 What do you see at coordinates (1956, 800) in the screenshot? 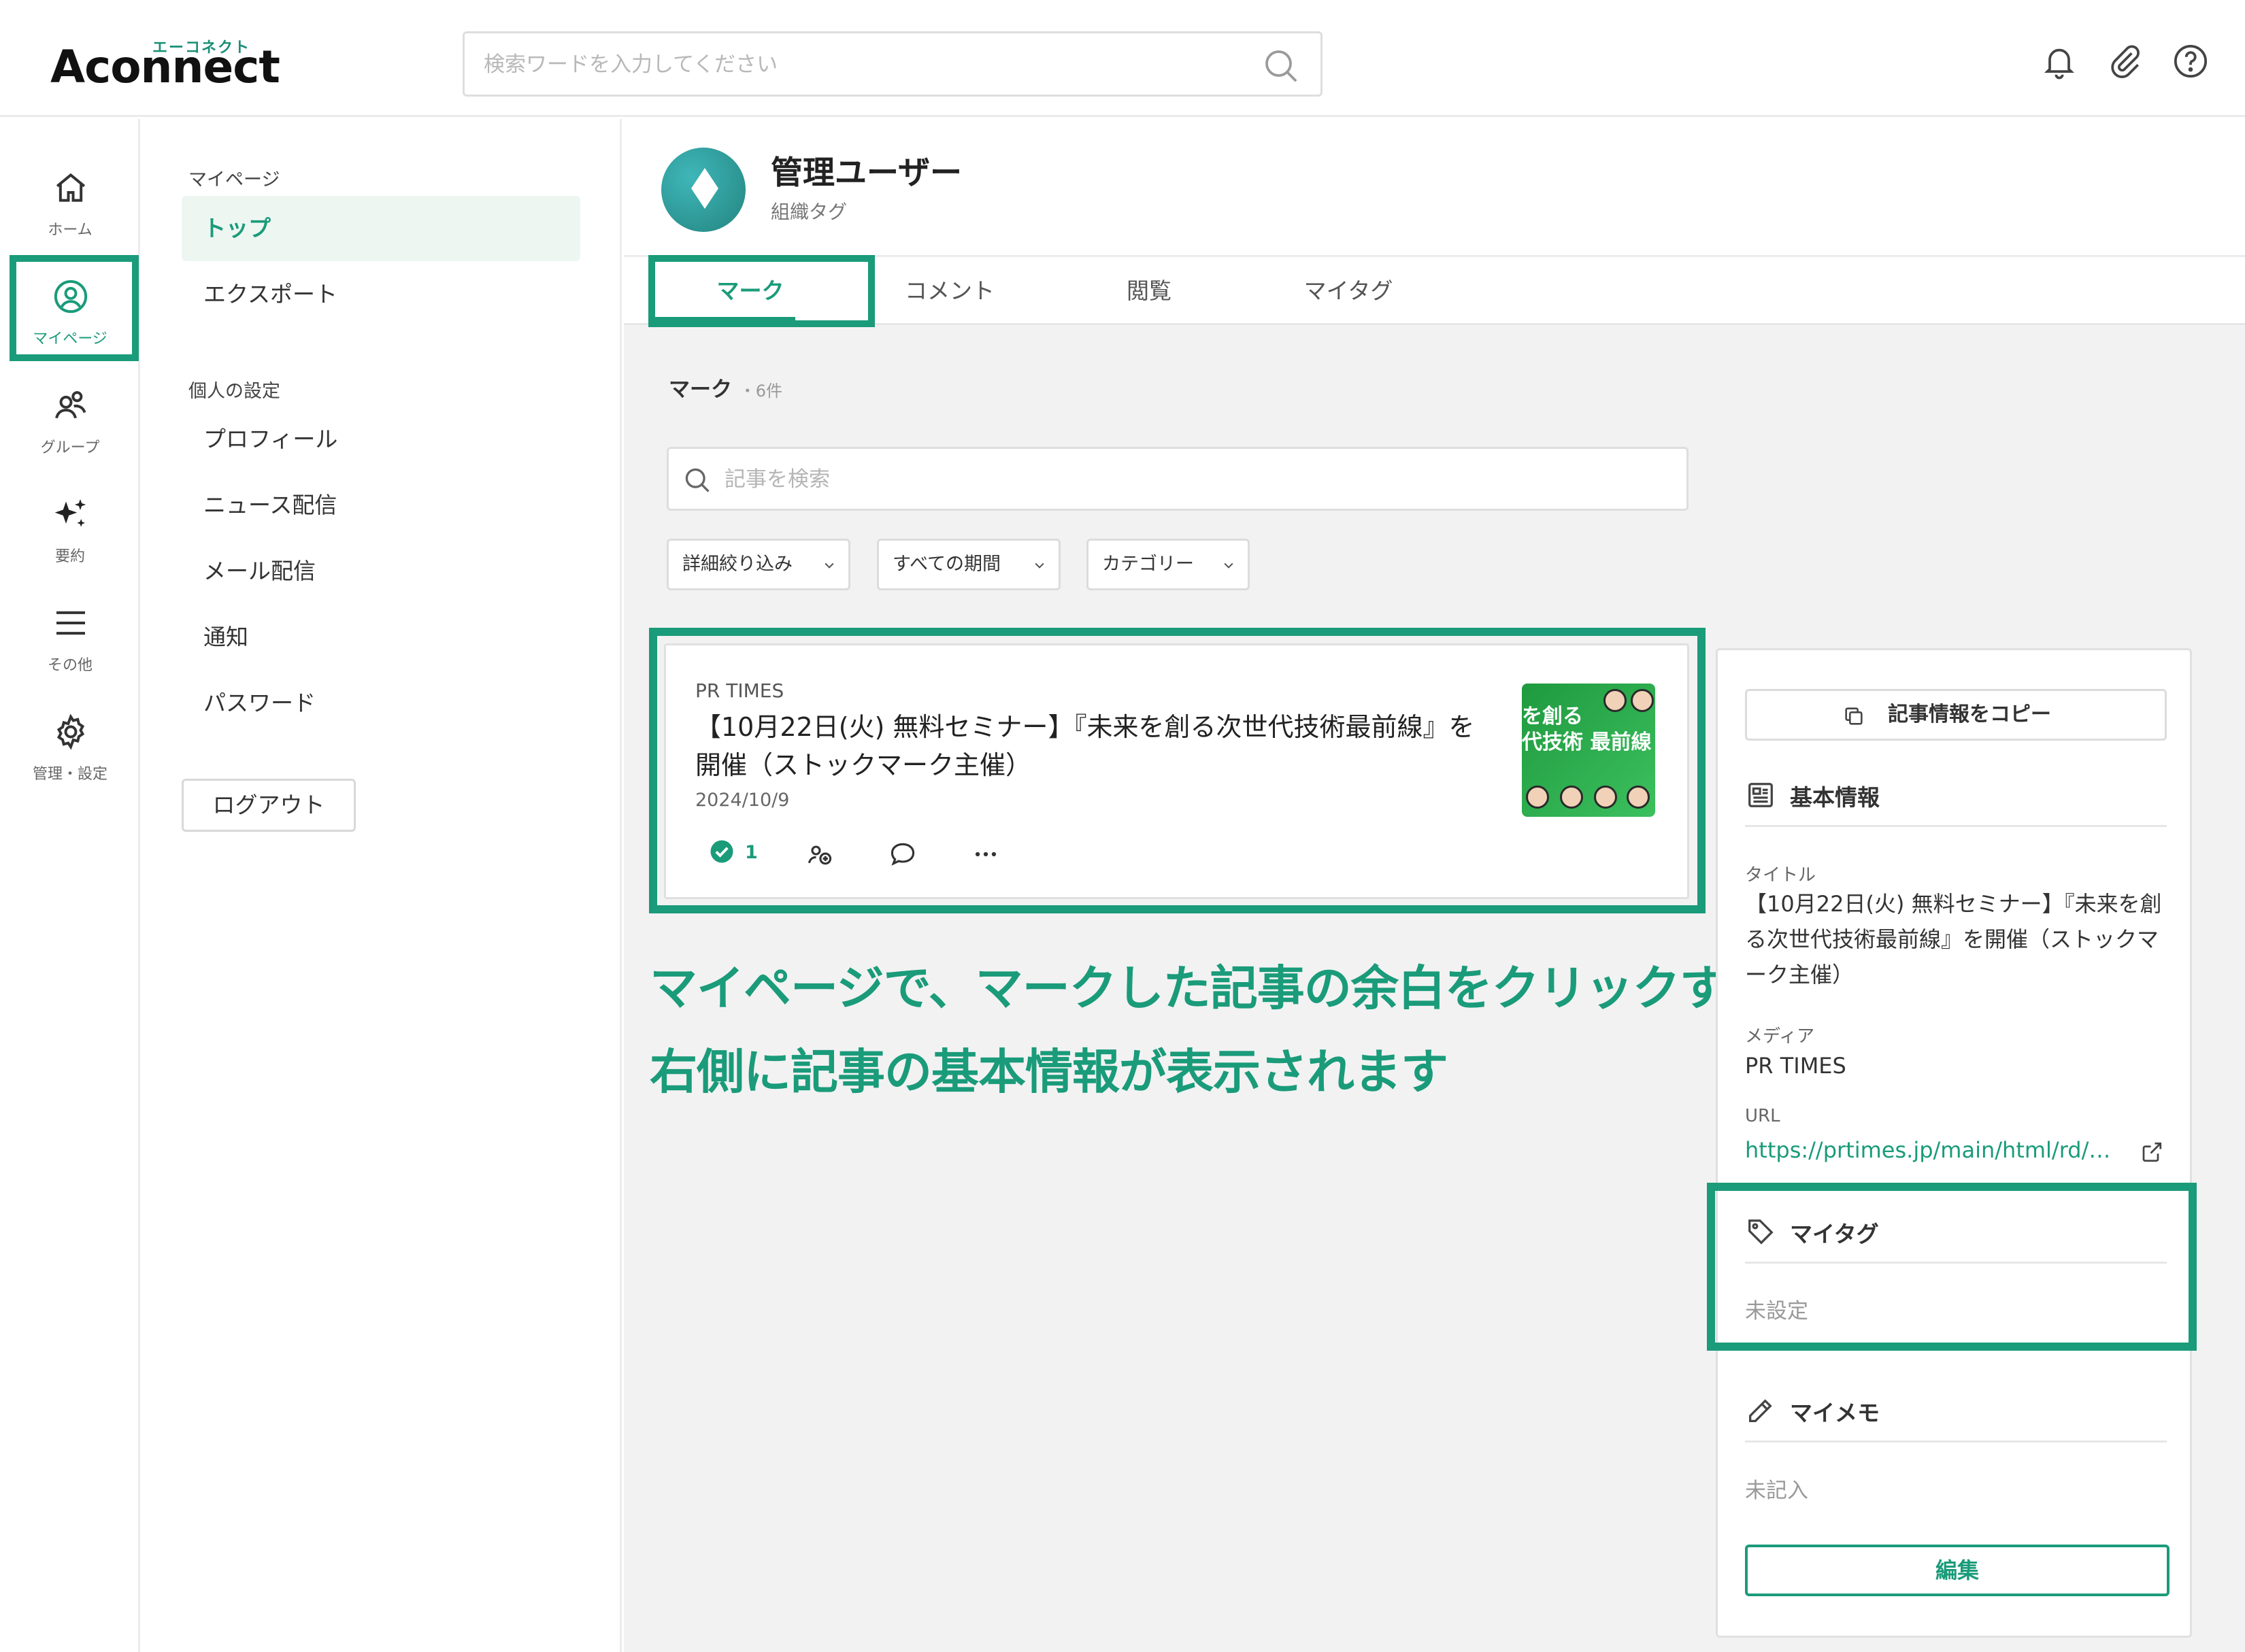
I see `basic-info-heading: 基本情報` at bounding box center [1956, 800].